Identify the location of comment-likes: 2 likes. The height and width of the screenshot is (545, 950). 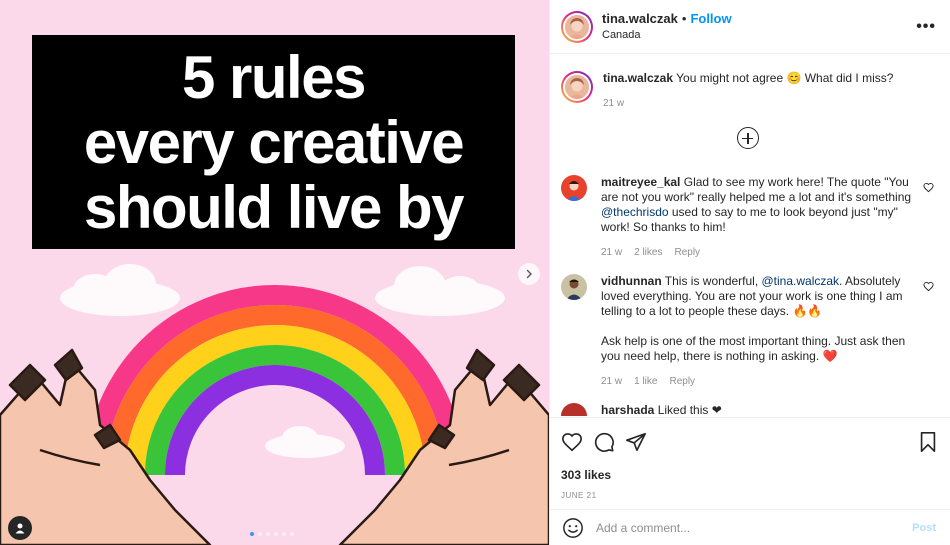
(648, 252).